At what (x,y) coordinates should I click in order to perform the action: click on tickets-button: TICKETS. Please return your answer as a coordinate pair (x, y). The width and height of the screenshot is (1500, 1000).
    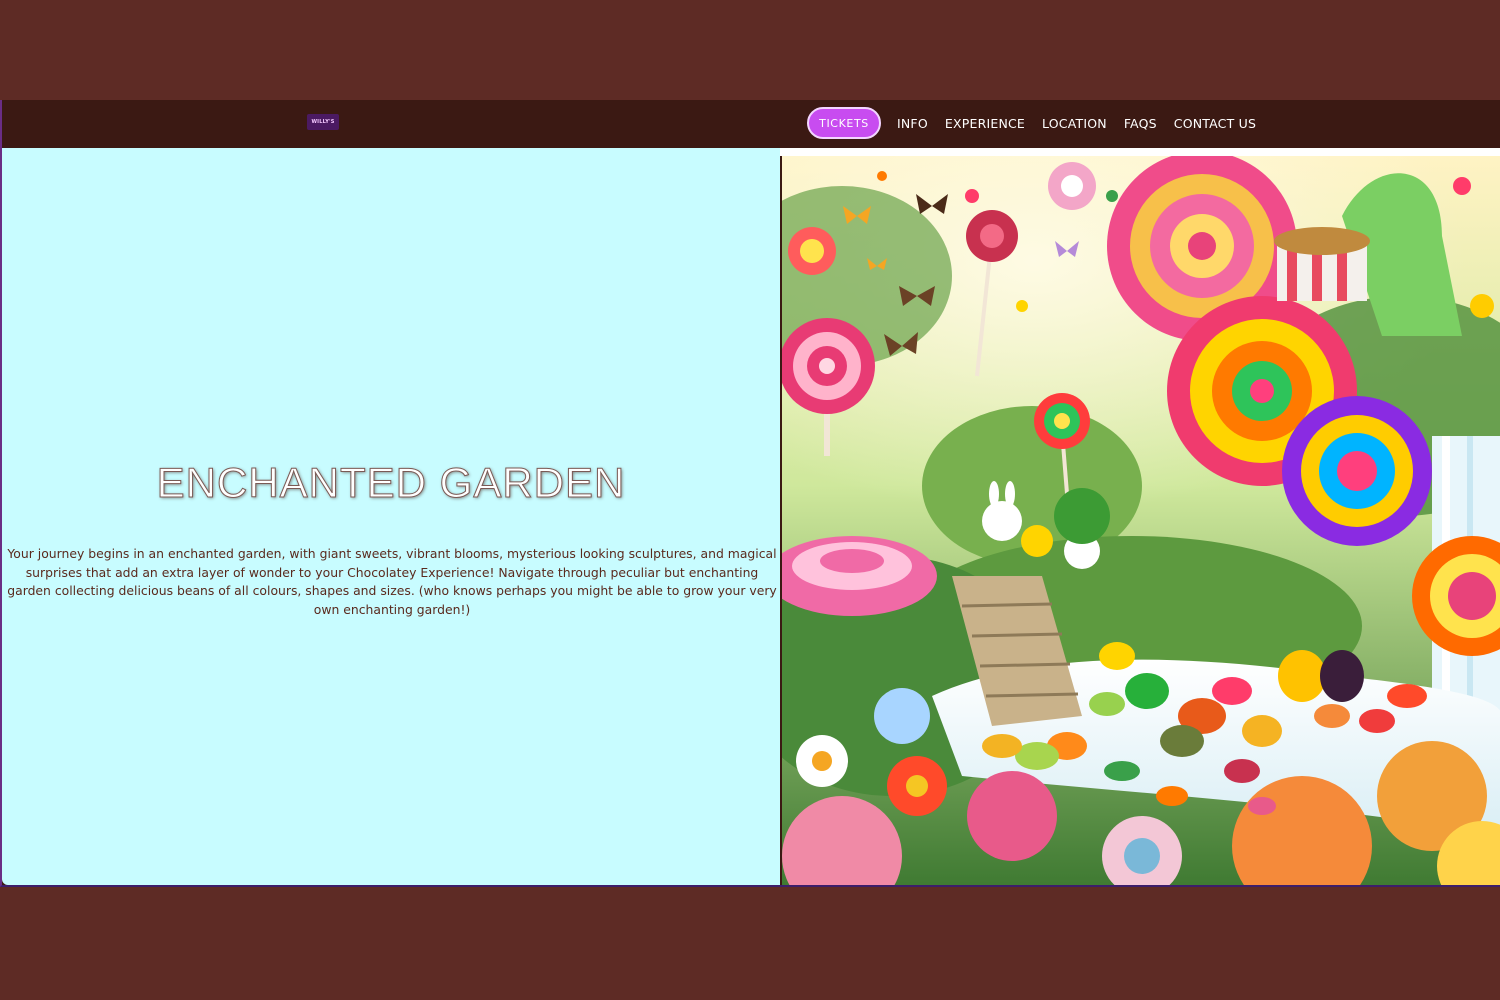
    Looking at the image, I should click on (844, 123).